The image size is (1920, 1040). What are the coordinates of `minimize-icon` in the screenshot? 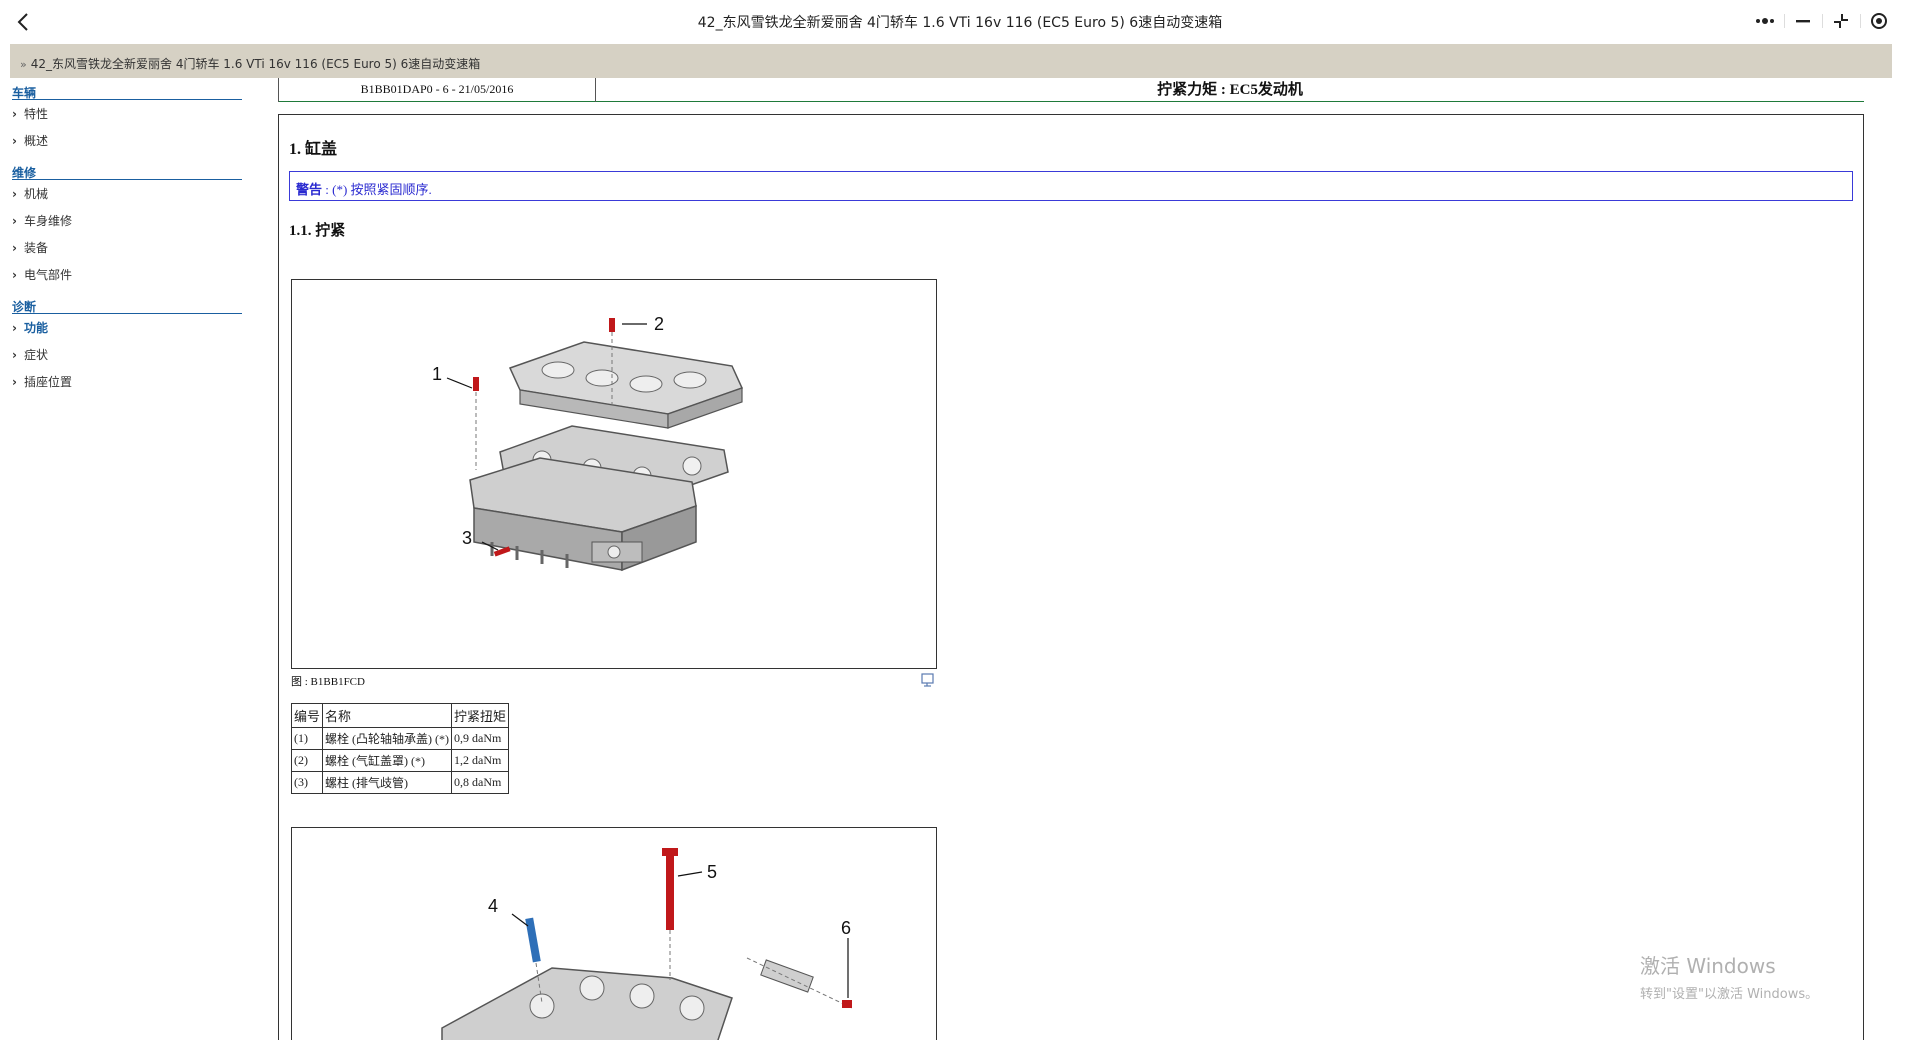 It's located at (1803, 21).